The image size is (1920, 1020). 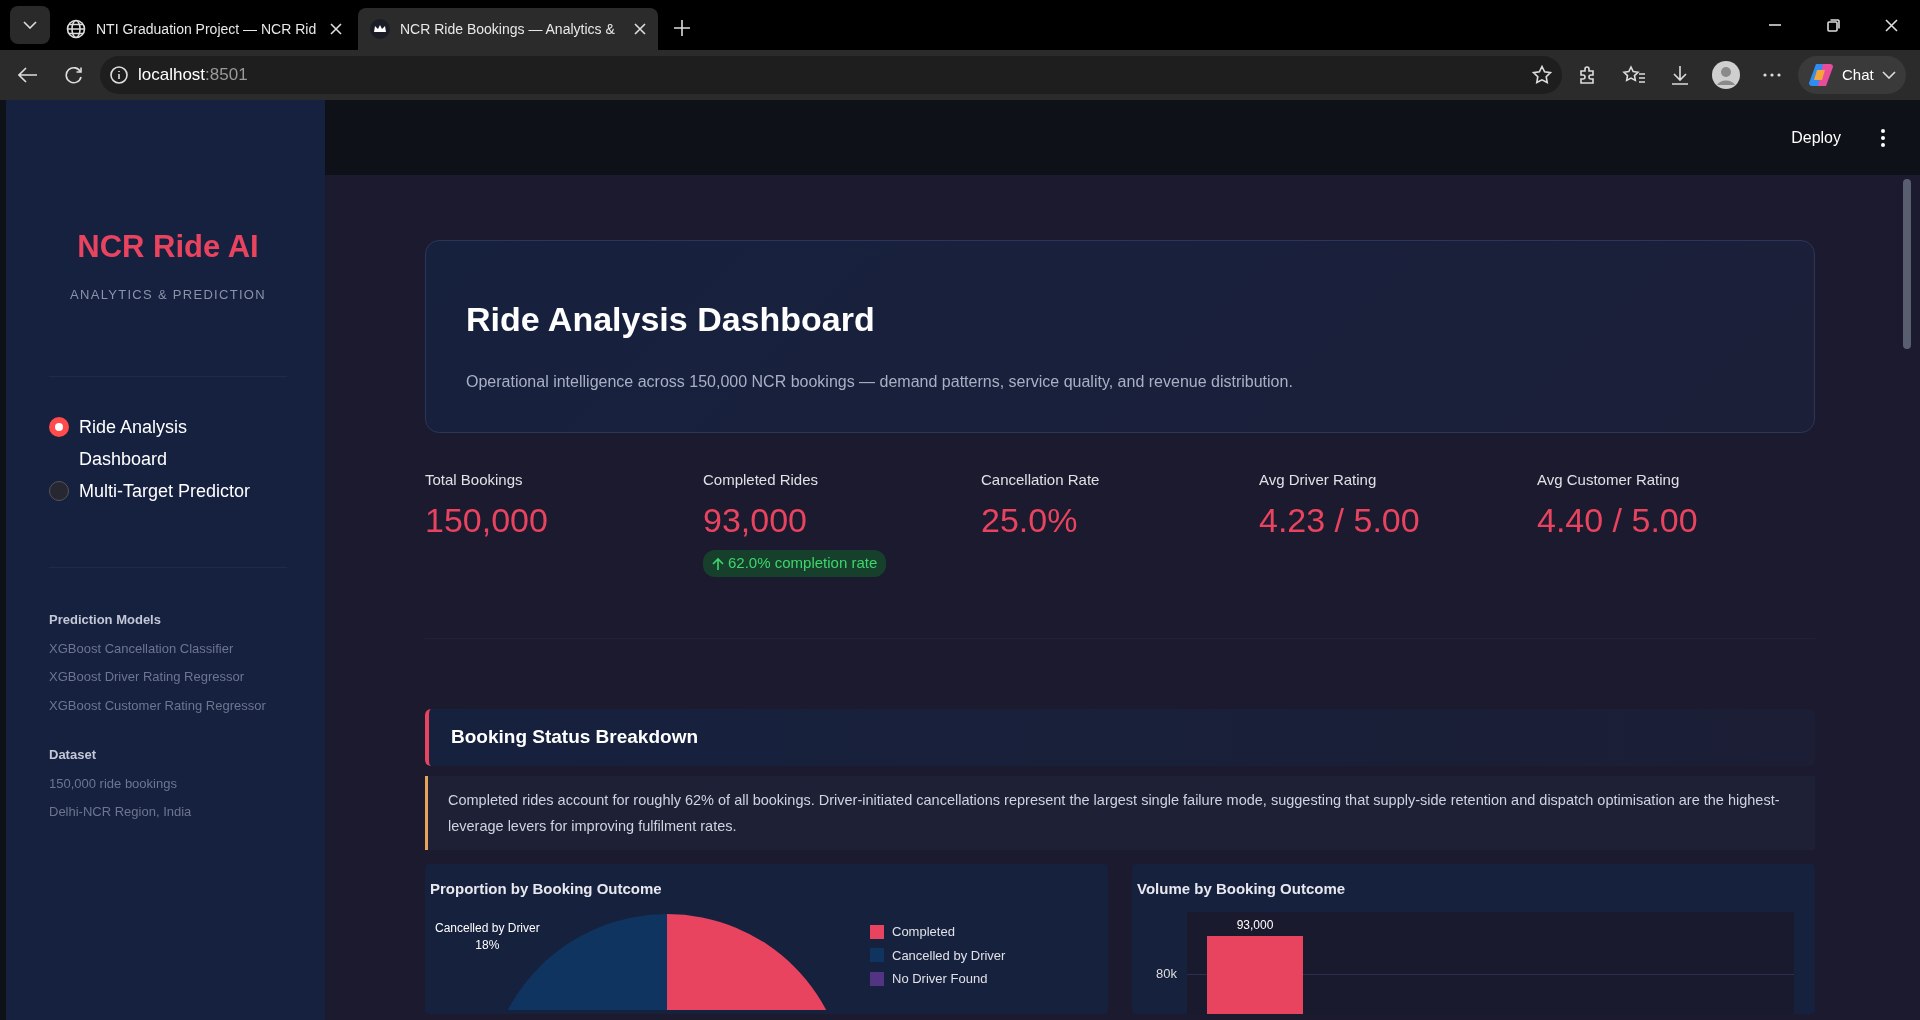 I want to click on download-icon, so click(x=1680, y=75).